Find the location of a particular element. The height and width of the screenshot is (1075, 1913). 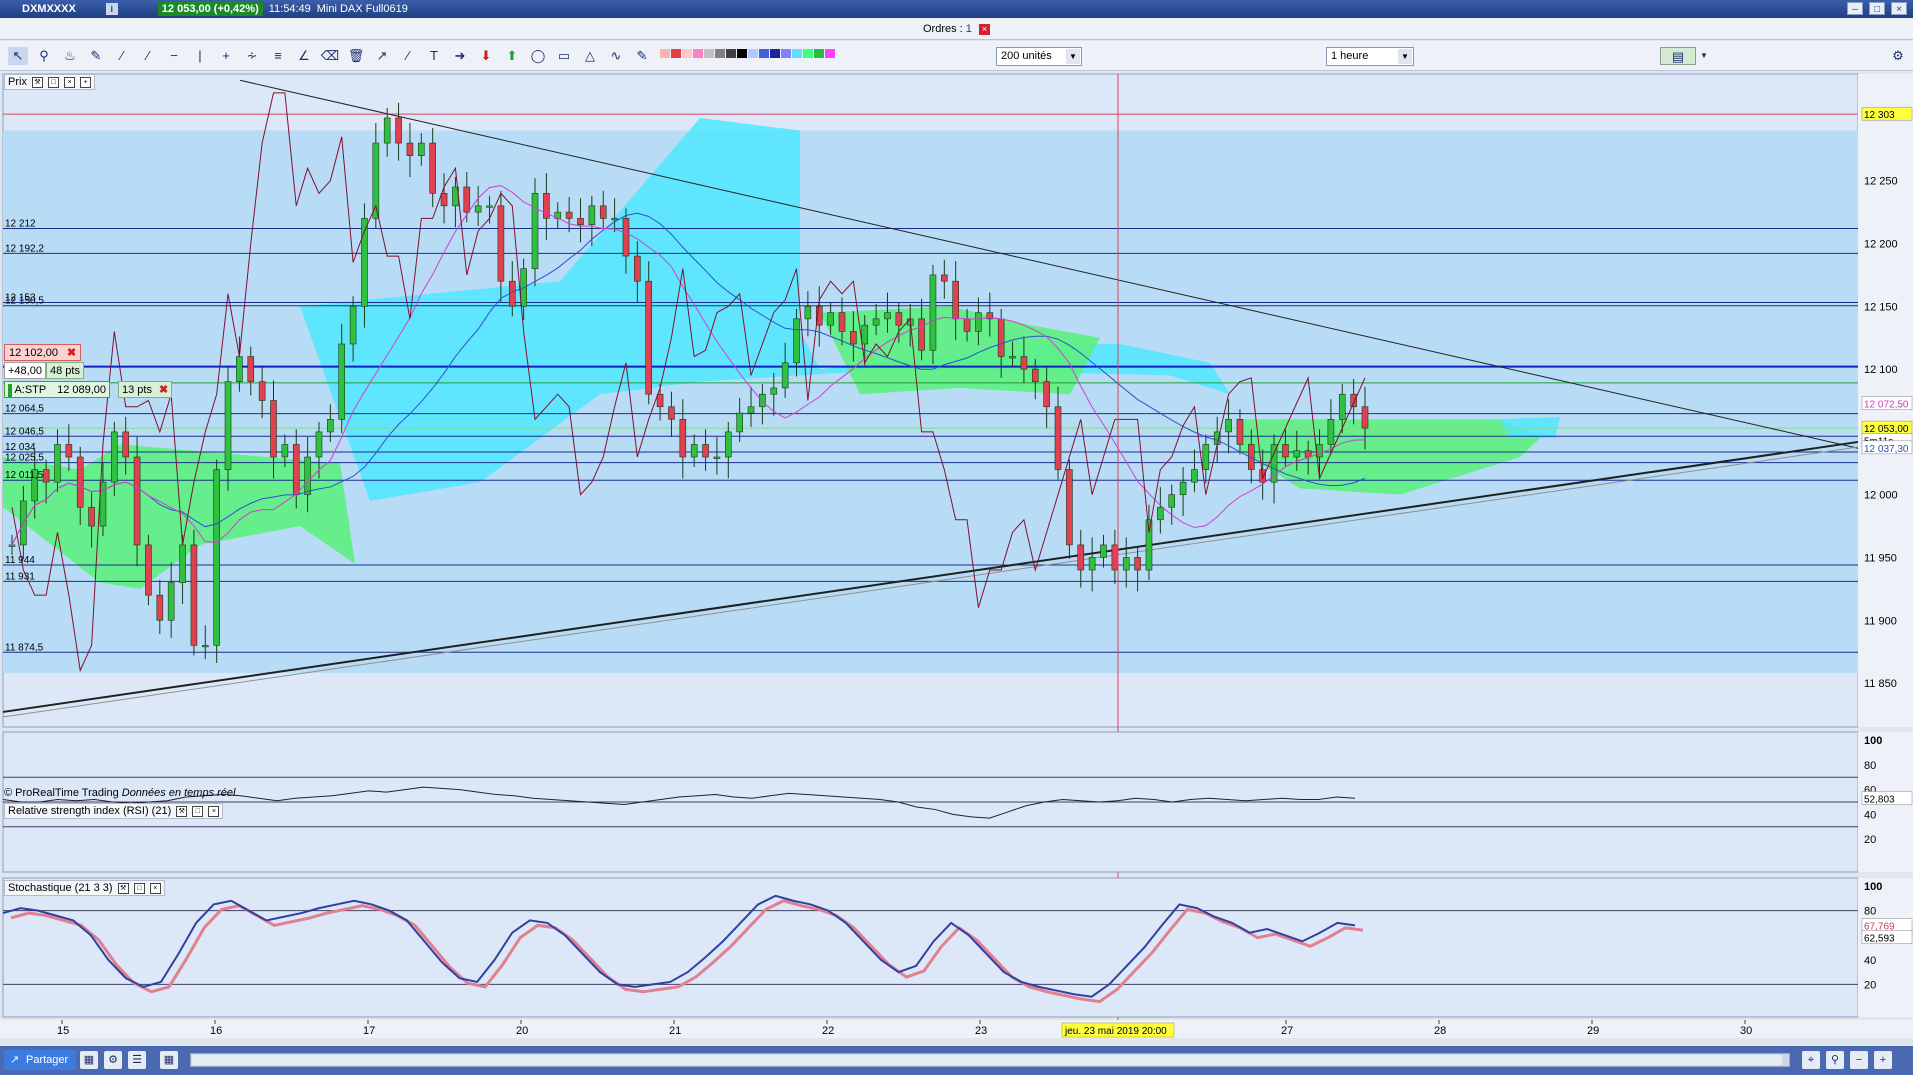

ruler-icon: ✎ is located at coordinates (96, 56).